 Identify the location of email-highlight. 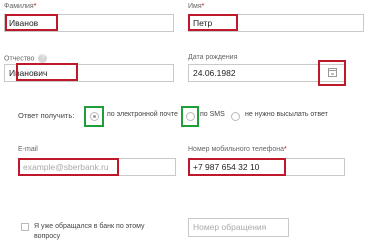
(68, 167).